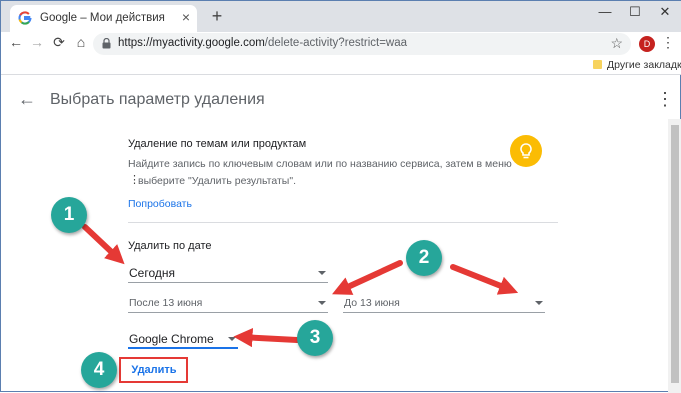 This screenshot has height=393, width=681. Describe the element at coordinates (367, 277) in the screenshot. I see `arrow-2-left` at that location.